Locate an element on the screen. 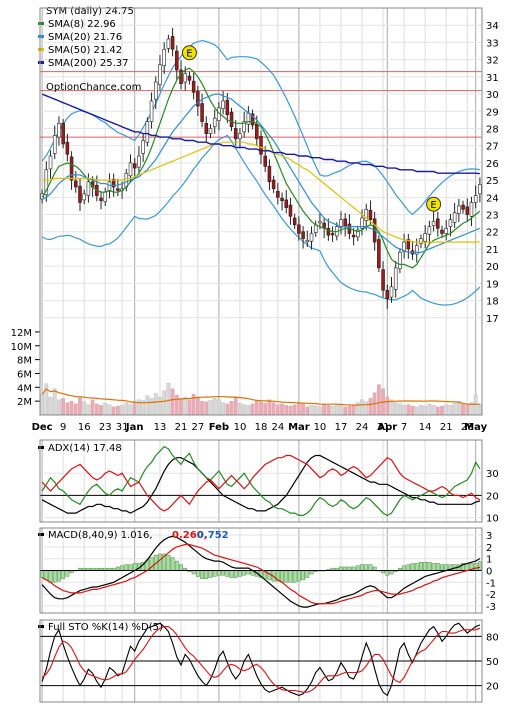 This screenshot has width=526, height=706. macd-hist-value: 0.752 is located at coordinates (213, 535).